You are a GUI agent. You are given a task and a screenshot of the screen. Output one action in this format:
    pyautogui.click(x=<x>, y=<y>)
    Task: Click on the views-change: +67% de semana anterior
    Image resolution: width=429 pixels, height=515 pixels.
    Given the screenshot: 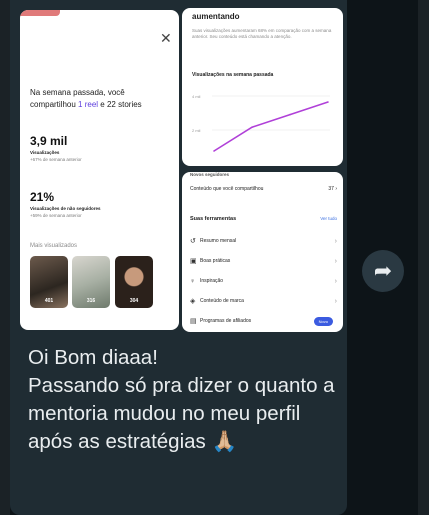 What is the action you would take?
    pyautogui.click(x=56, y=159)
    